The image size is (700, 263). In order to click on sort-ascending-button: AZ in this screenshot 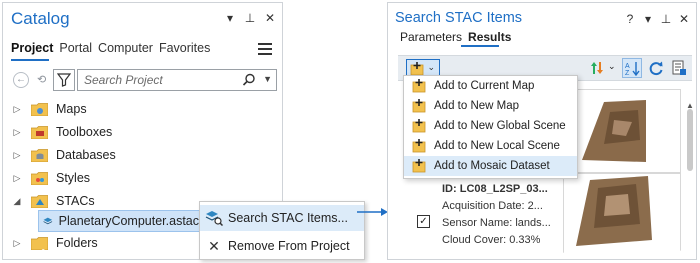, I will do `click(632, 68)`.